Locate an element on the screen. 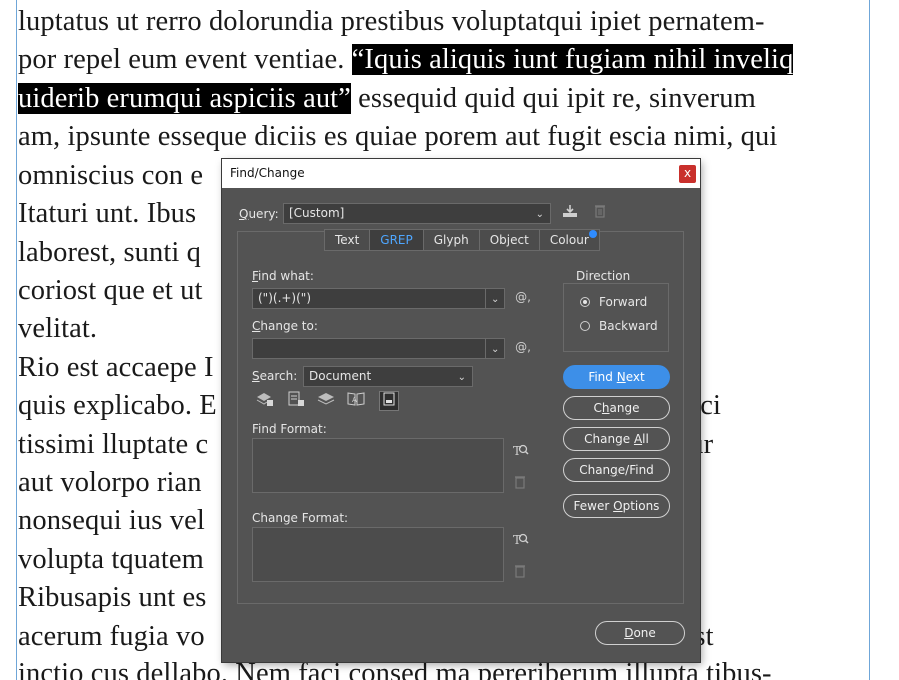  change-to-label: Change to: is located at coordinates (285, 326).